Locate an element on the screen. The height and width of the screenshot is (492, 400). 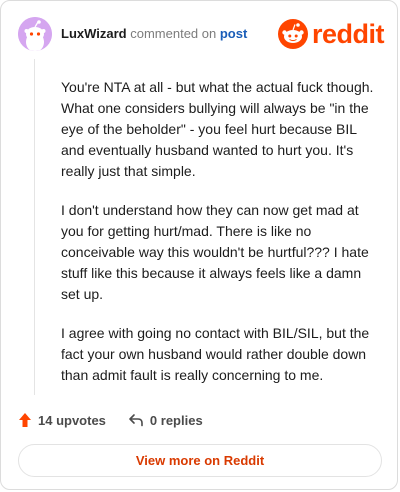
username: LuxWizard is located at coordinates (94, 33).